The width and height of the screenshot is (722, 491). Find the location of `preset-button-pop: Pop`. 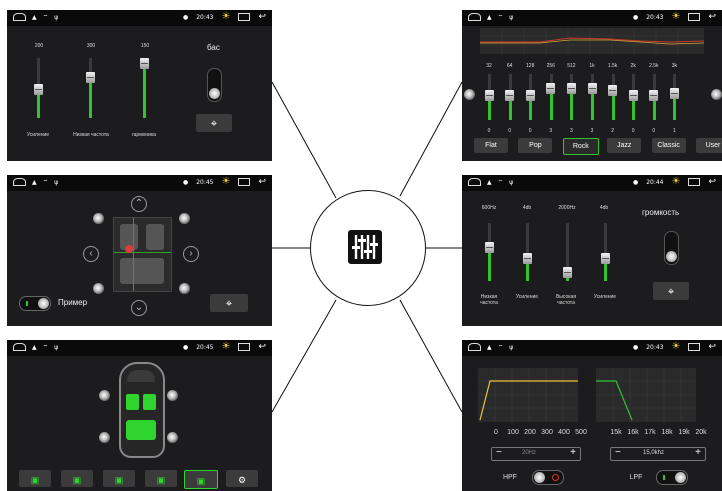

preset-button-pop: Pop is located at coordinates (535, 145).